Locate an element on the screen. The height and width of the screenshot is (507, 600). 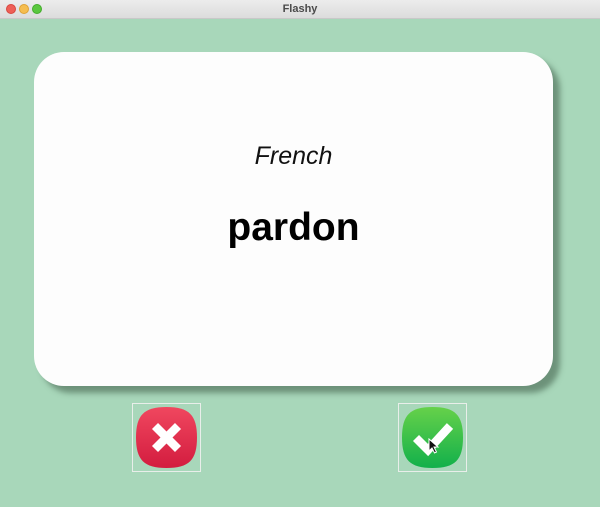
wrong-answer-button is located at coordinates (166, 437).